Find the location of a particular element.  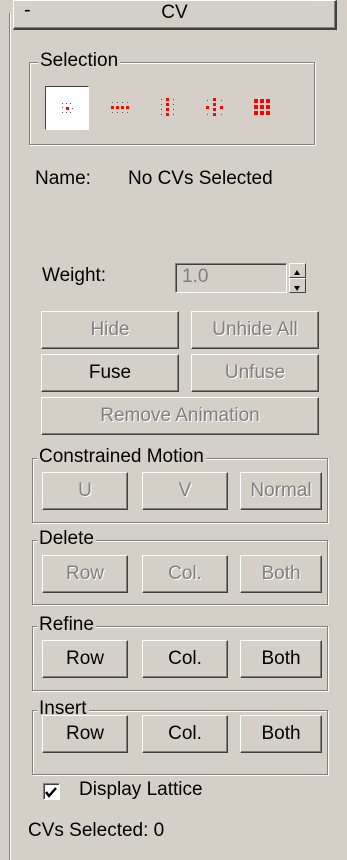

checkmark-icon is located at coordinates (51, 792).